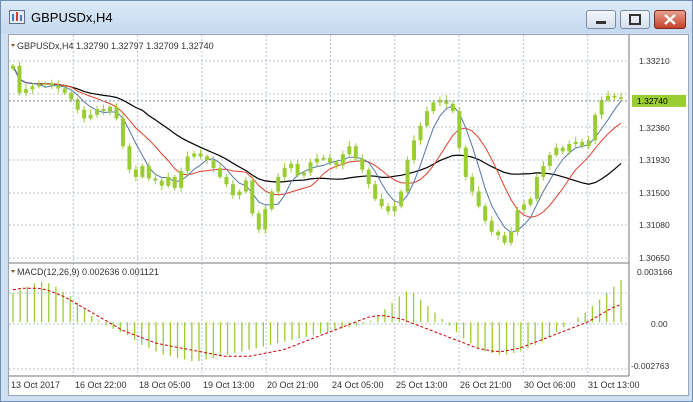 Image resolution: width=693 pixels, height=402 pixels. I want to click on price-tick: 1.31930, so click(654, 160).